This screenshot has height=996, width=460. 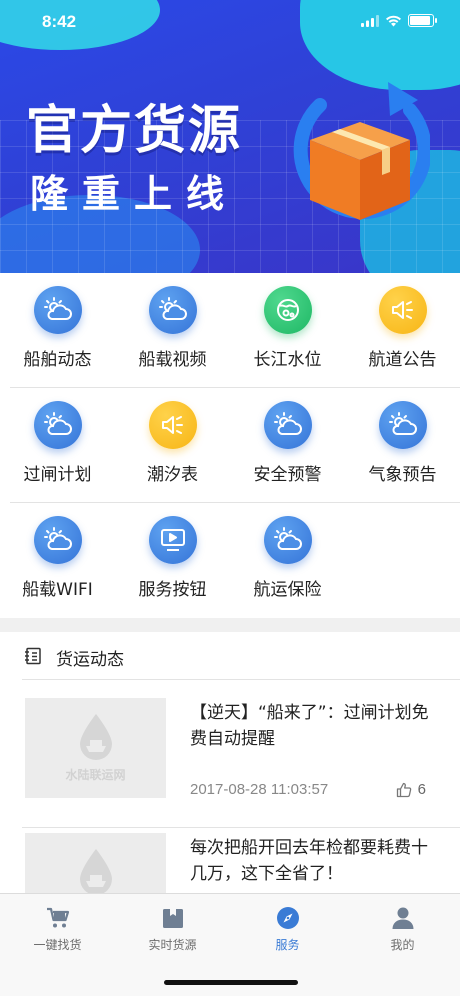 I want to click on thumbnail-watermark: 水陆联运网, so click(x=95, y=775).